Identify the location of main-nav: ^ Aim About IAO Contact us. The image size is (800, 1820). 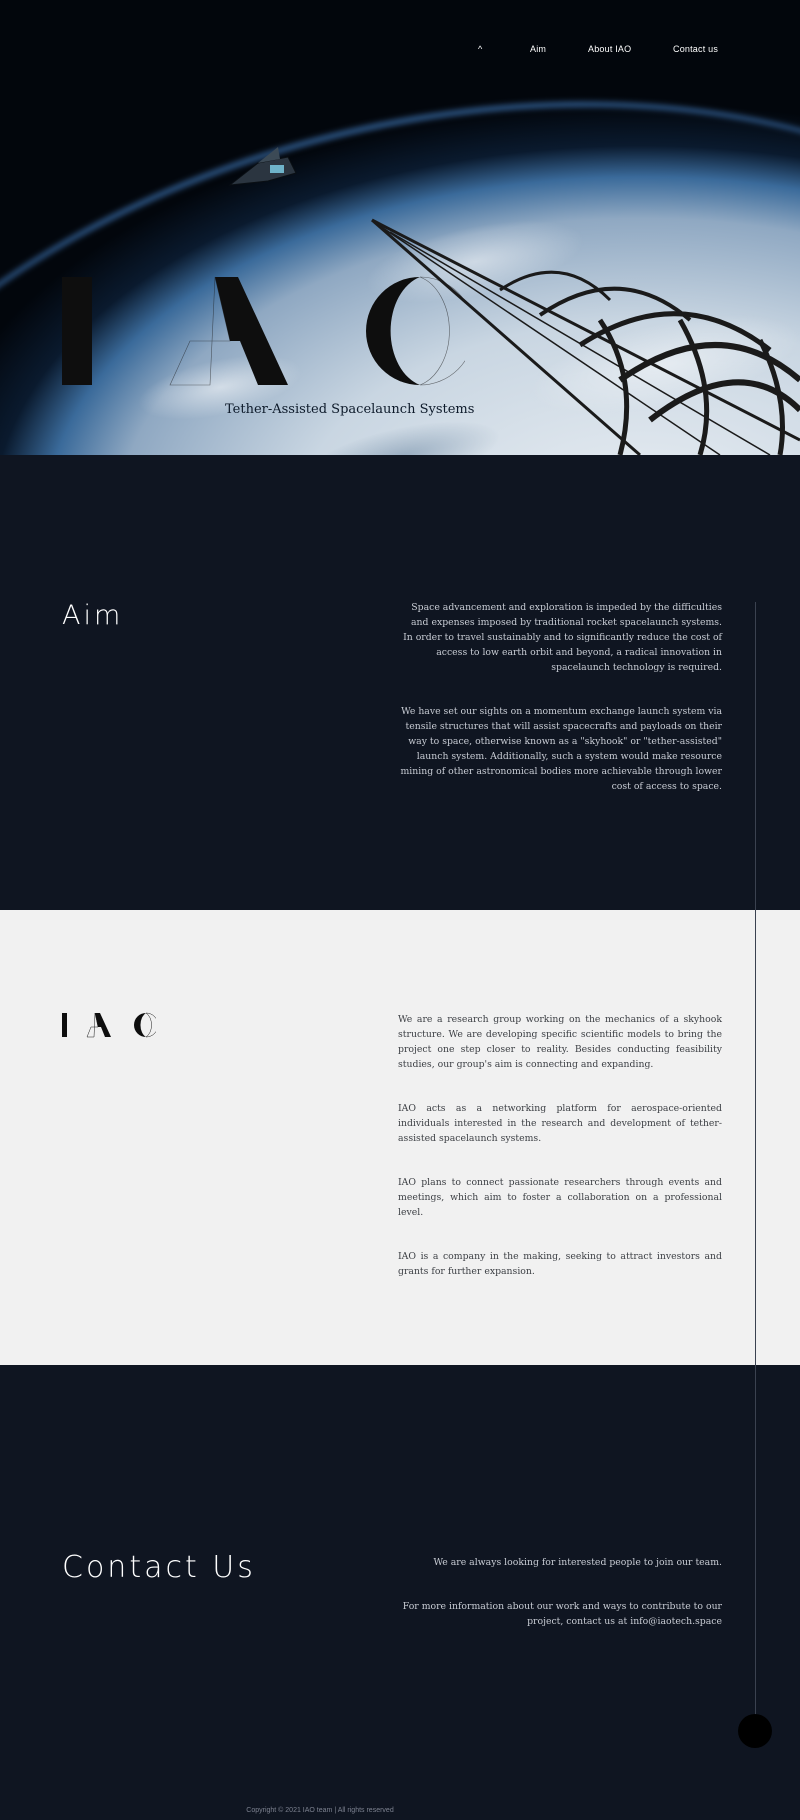
(400, 54).